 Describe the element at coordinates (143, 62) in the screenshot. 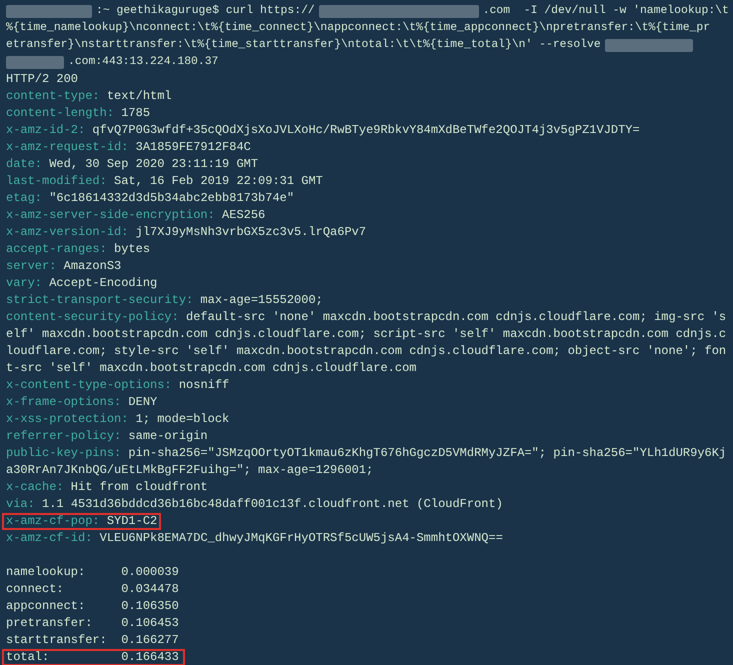

I see `command-text: .com:443:13.224.180.37` at that location.